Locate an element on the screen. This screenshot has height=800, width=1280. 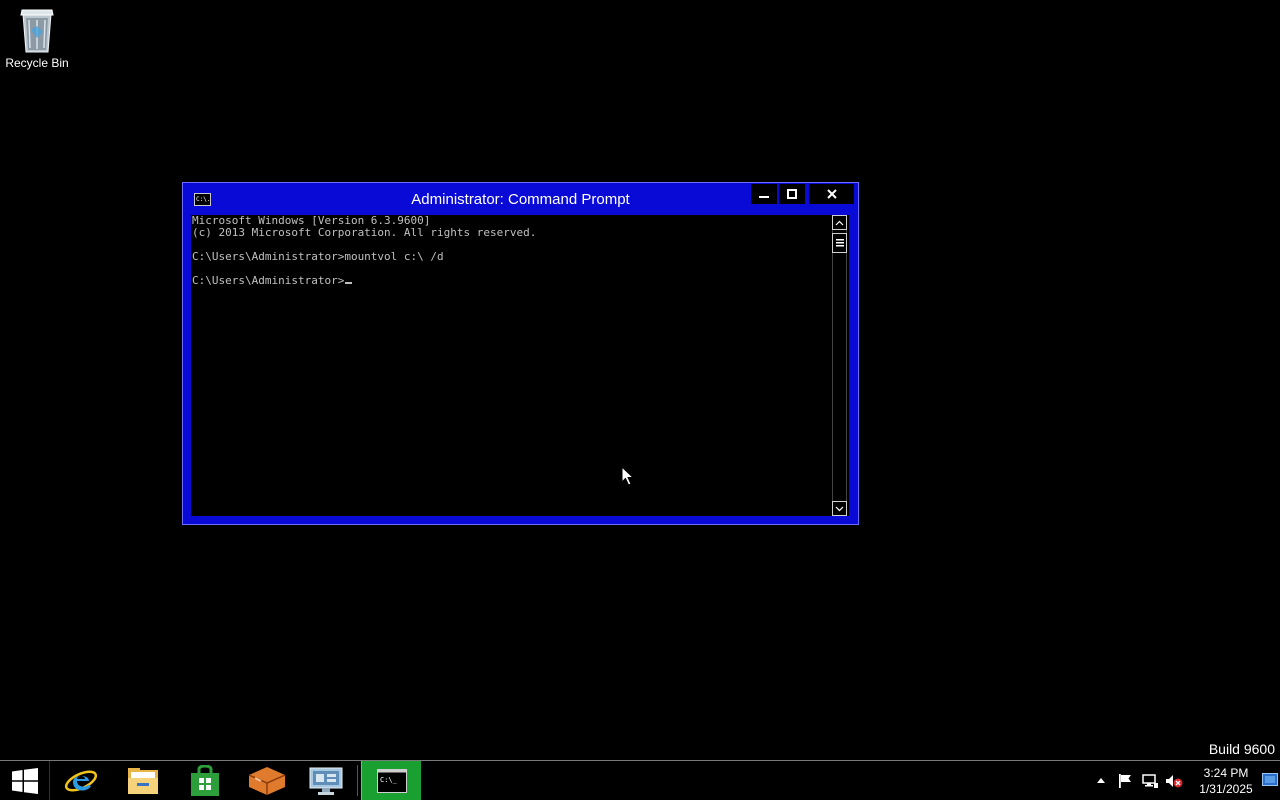
console-line: C:\Users\Administrator>mountvol c:\ /d is located at coordinates (318, 256).